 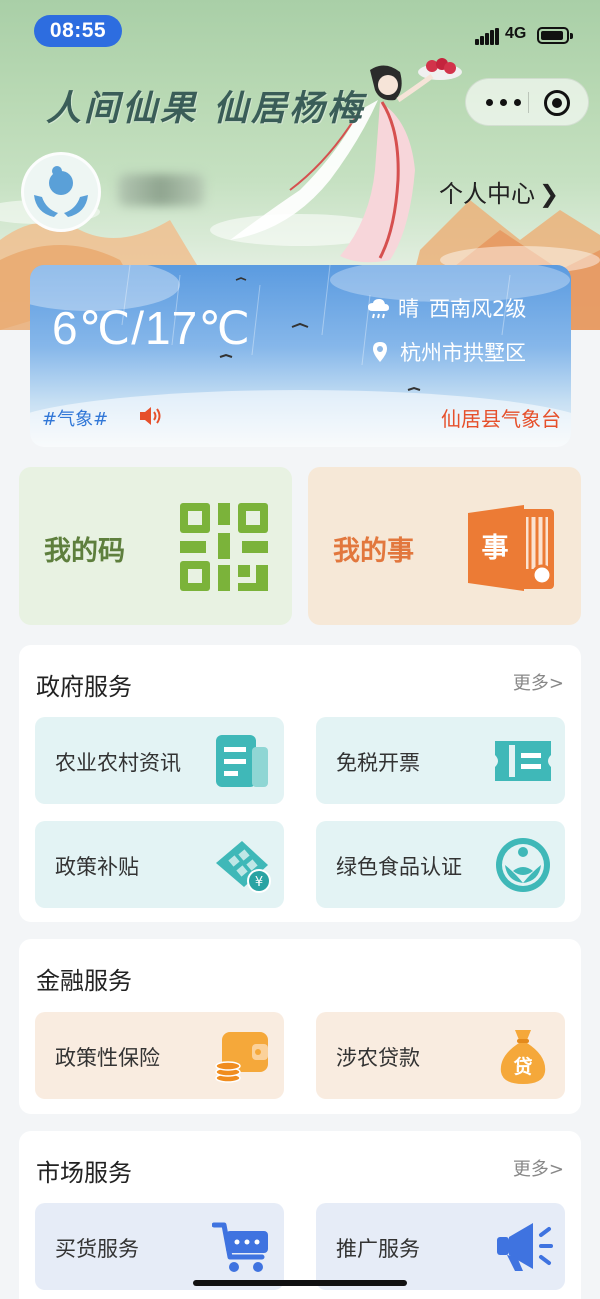 I want to click on slogan-calligraphy: 人间仙果 仙居杨梅, so click(x=206, y=108).